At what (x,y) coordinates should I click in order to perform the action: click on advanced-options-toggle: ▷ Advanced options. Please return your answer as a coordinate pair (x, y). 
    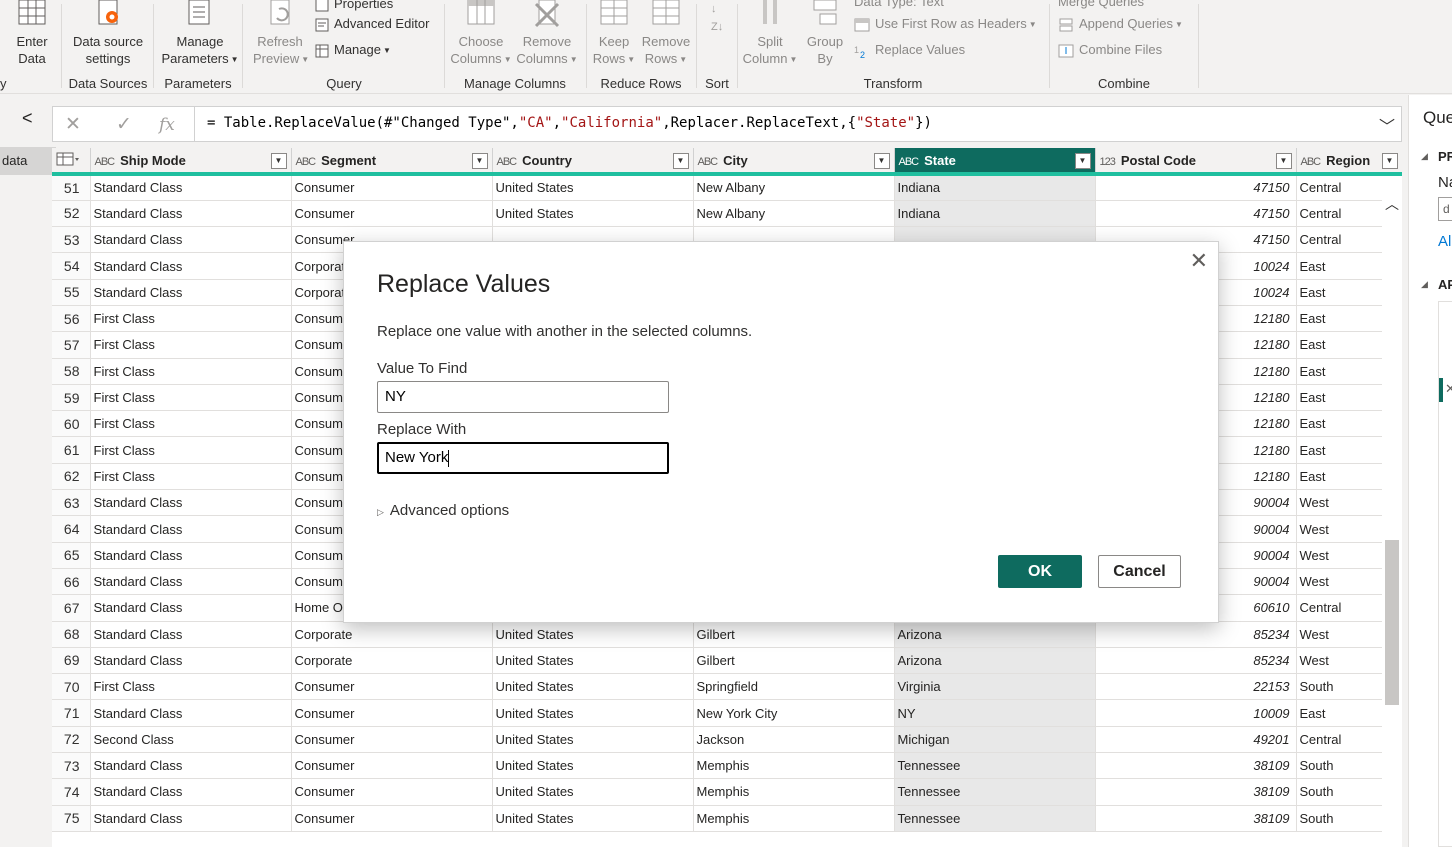
    Looking at the image, I should click on (443, 510).